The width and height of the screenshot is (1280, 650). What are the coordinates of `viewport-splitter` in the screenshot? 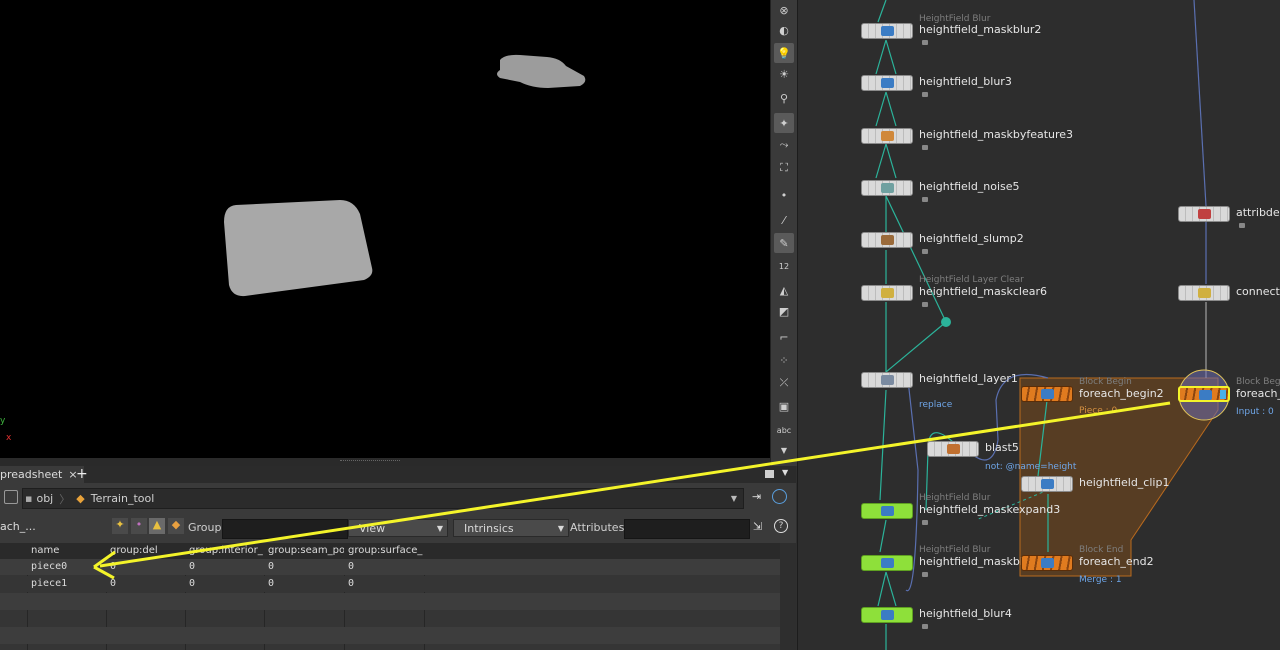 It's located at (385, 462).